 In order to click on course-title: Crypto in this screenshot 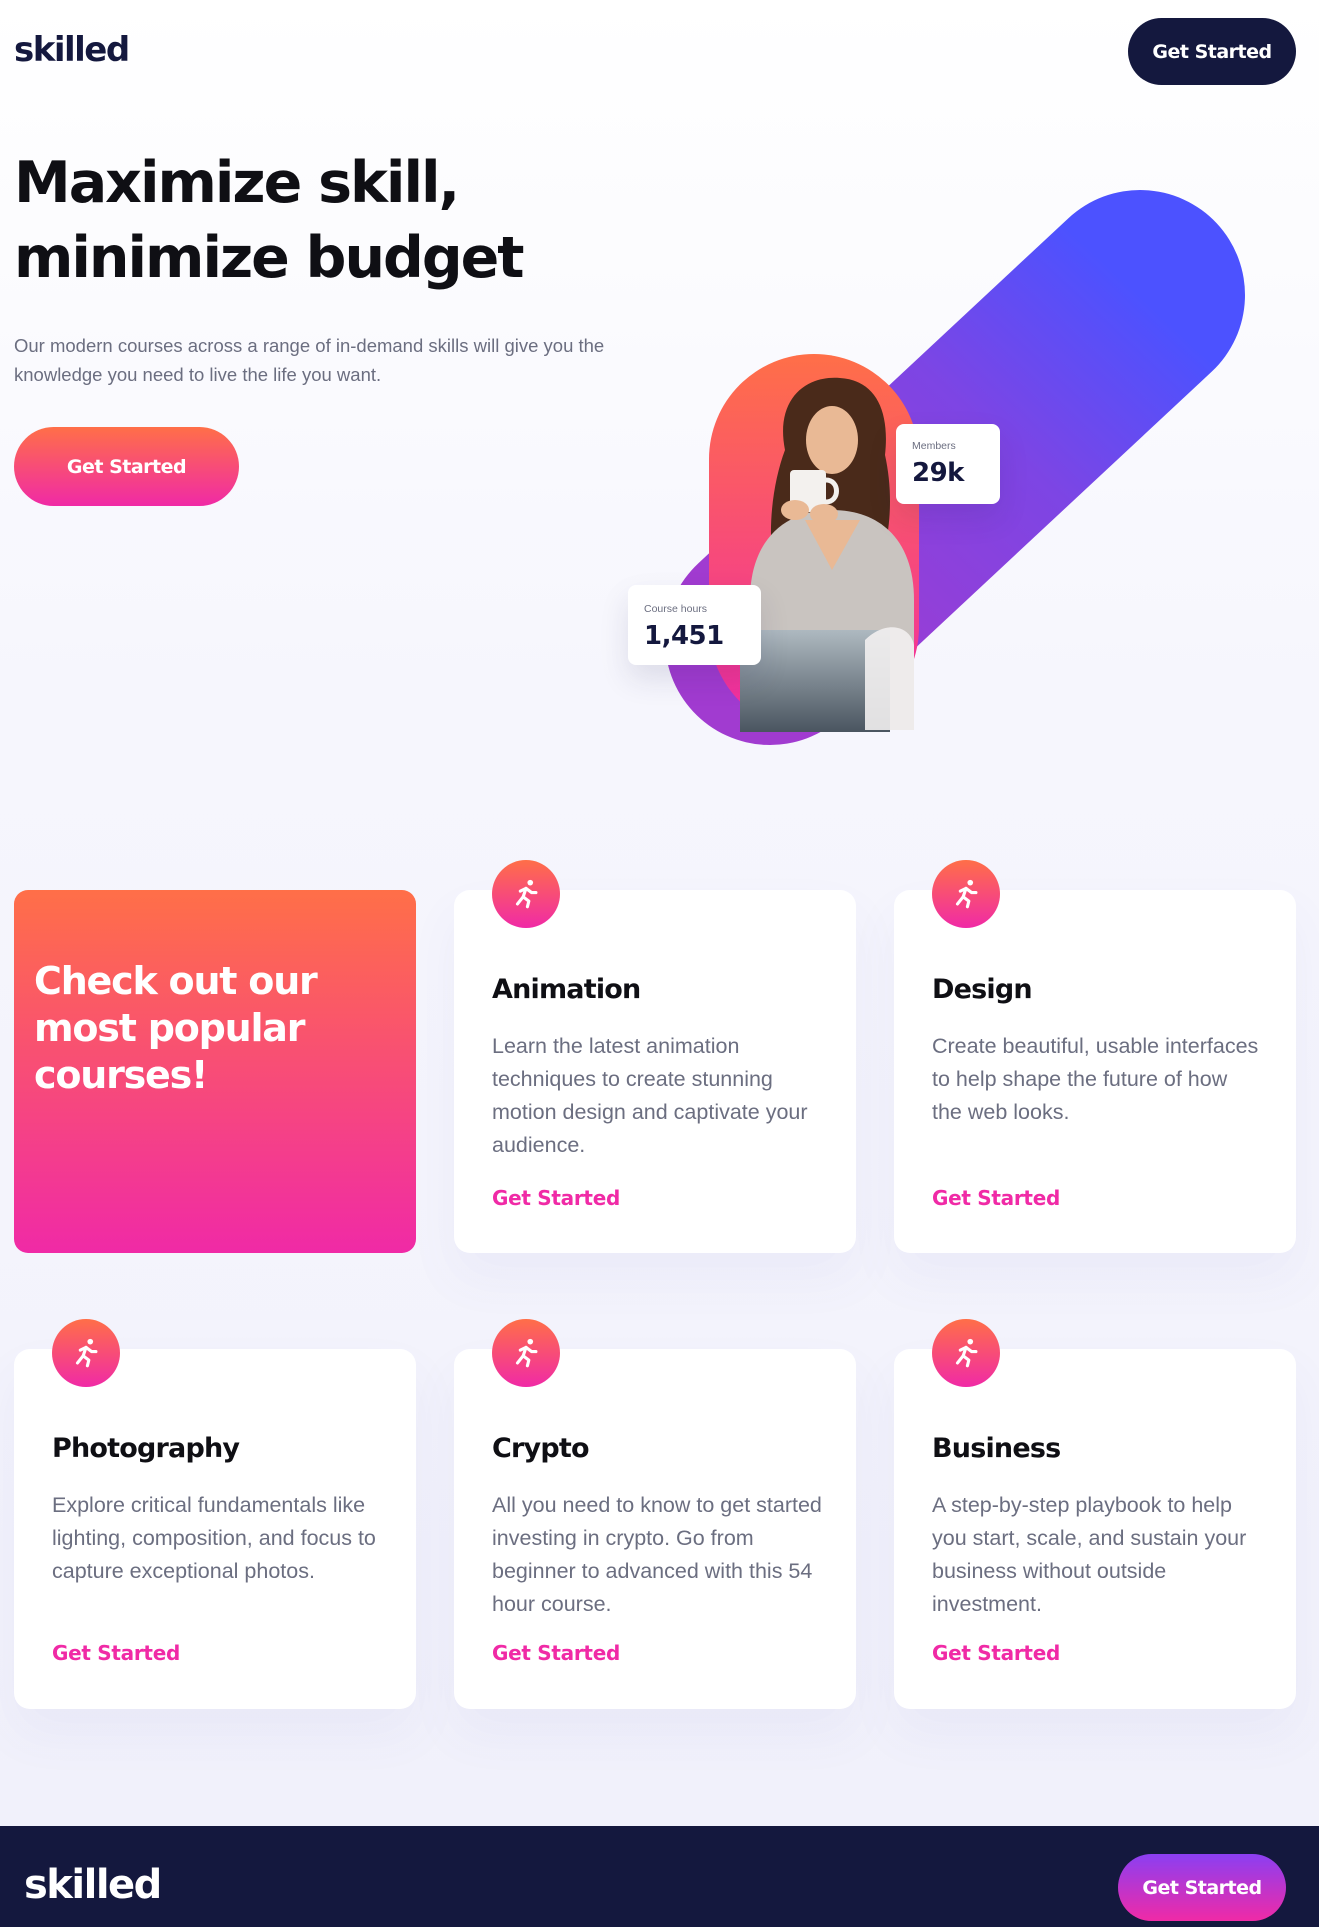, I will do `click(541, 1448)`.